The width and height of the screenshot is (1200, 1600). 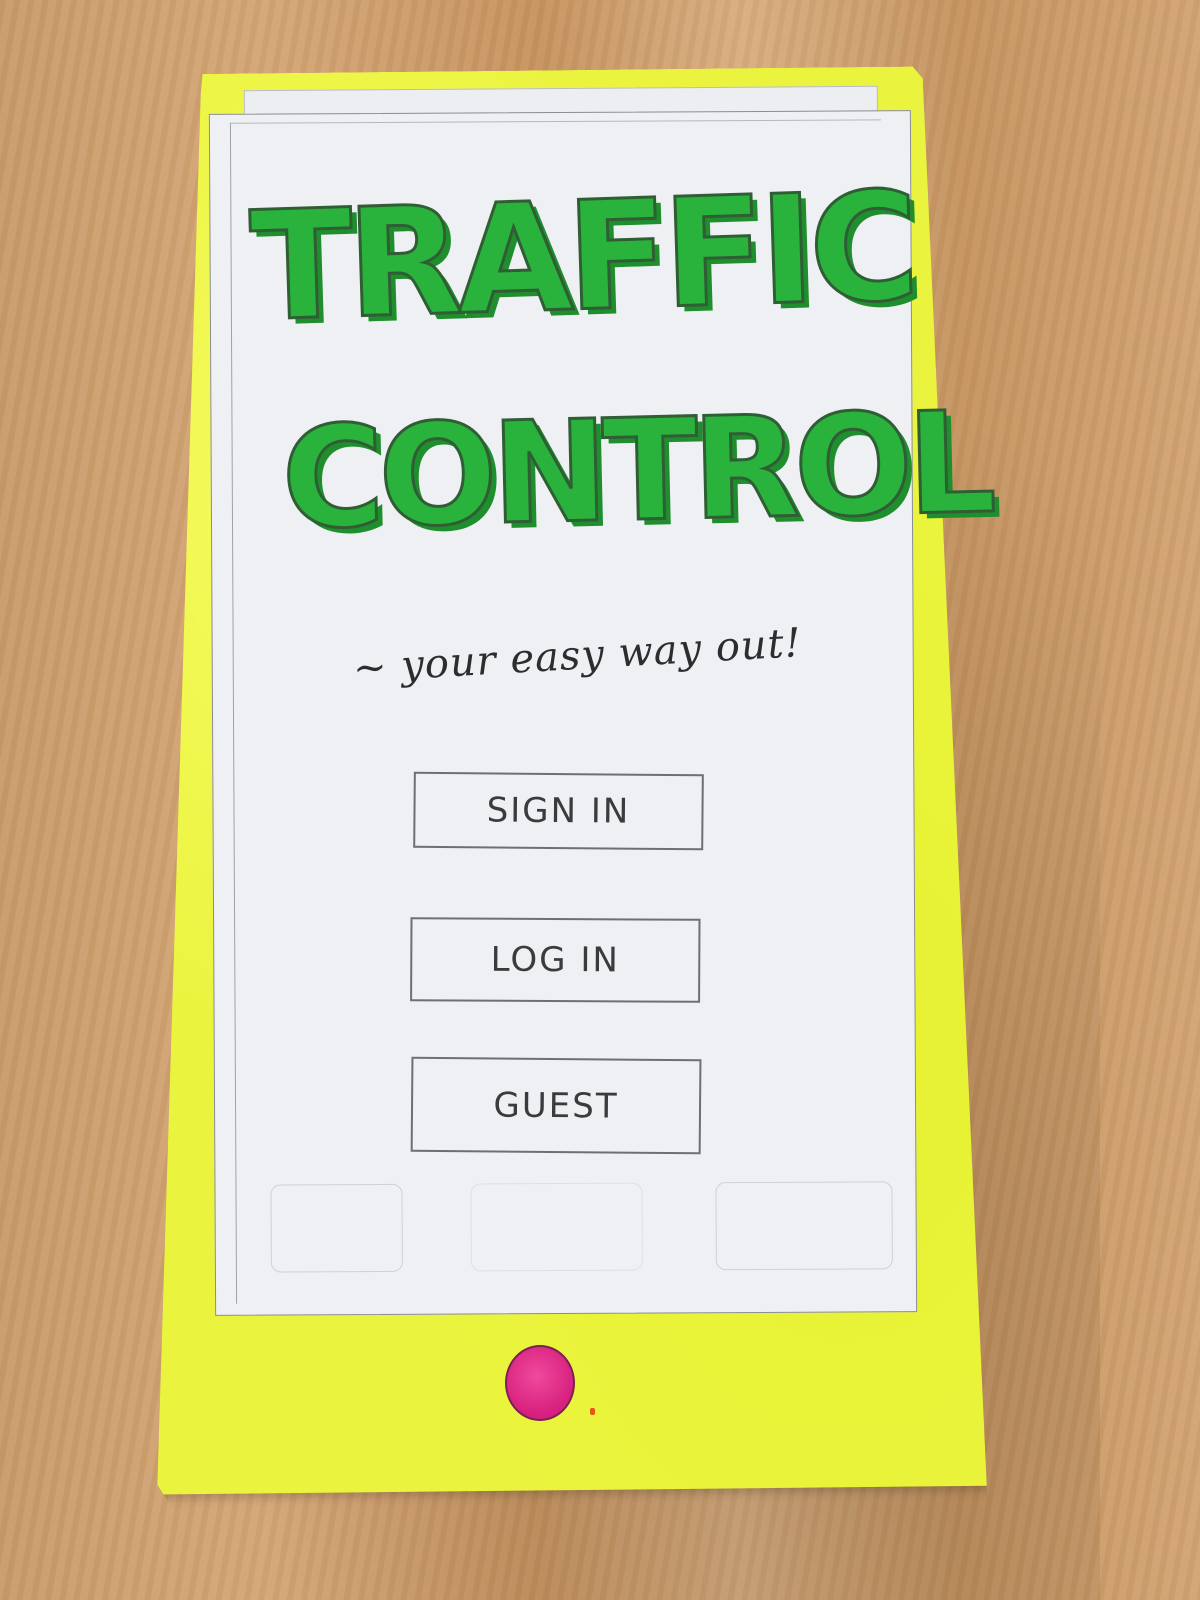 What do you see at coordinates (540, 1383) in the screenshot?
I see `home-button-icon` at bounding box center [540, 1383].